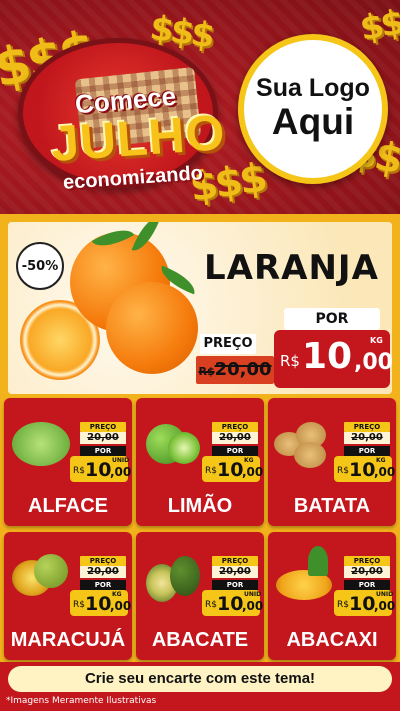  I want to click on product-card-batata: PREÇO 20,00 POR R$ 10,00 KG BATATA, so click(332, 462).